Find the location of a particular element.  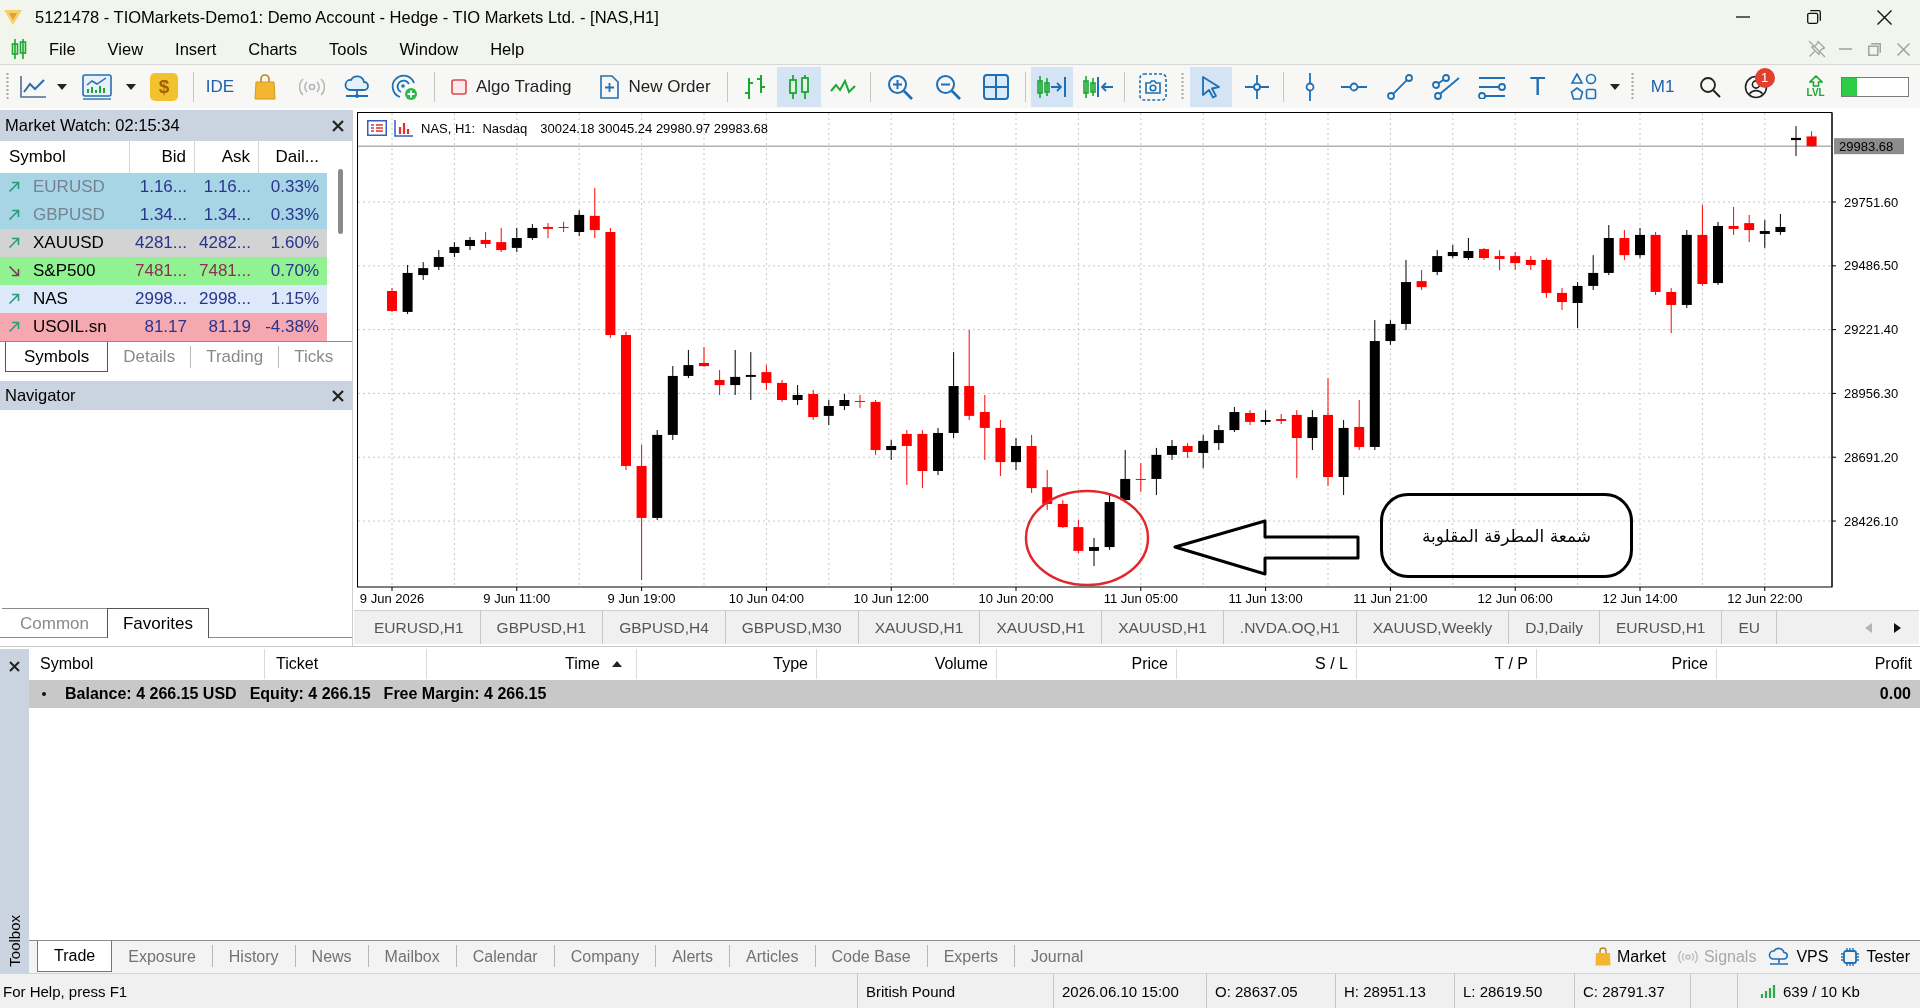

menu-item: Tools is located at coordinates (348, 49).